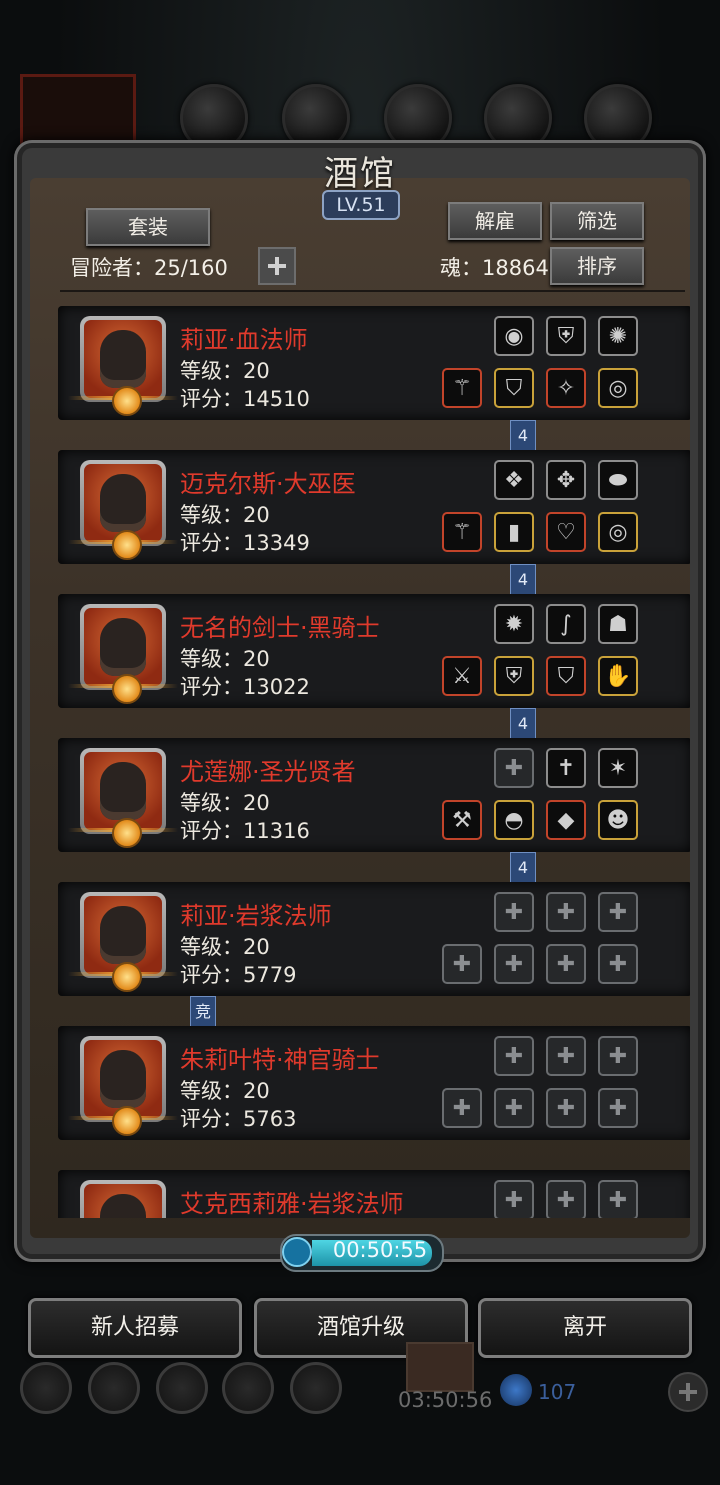 The height and width of the screenshot is (1485, 720). Describe the element at coordinates (245, 543) in the screenshot. I see `hero-score: 评分：13349` at that location.